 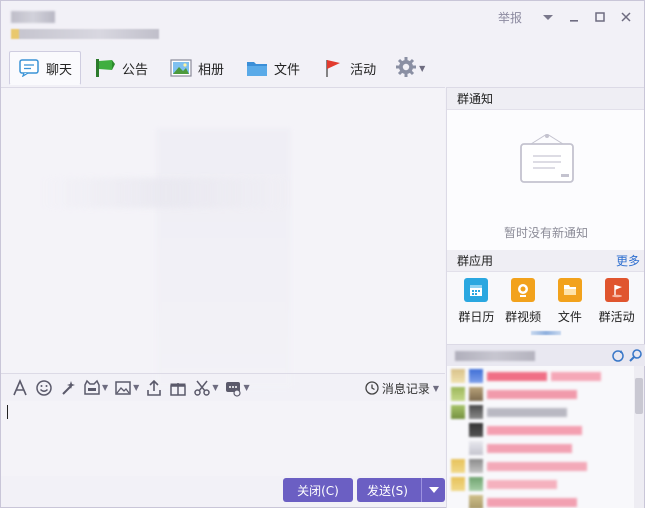 I want to click on tab-files: 文件, so click(x=273, y=68).